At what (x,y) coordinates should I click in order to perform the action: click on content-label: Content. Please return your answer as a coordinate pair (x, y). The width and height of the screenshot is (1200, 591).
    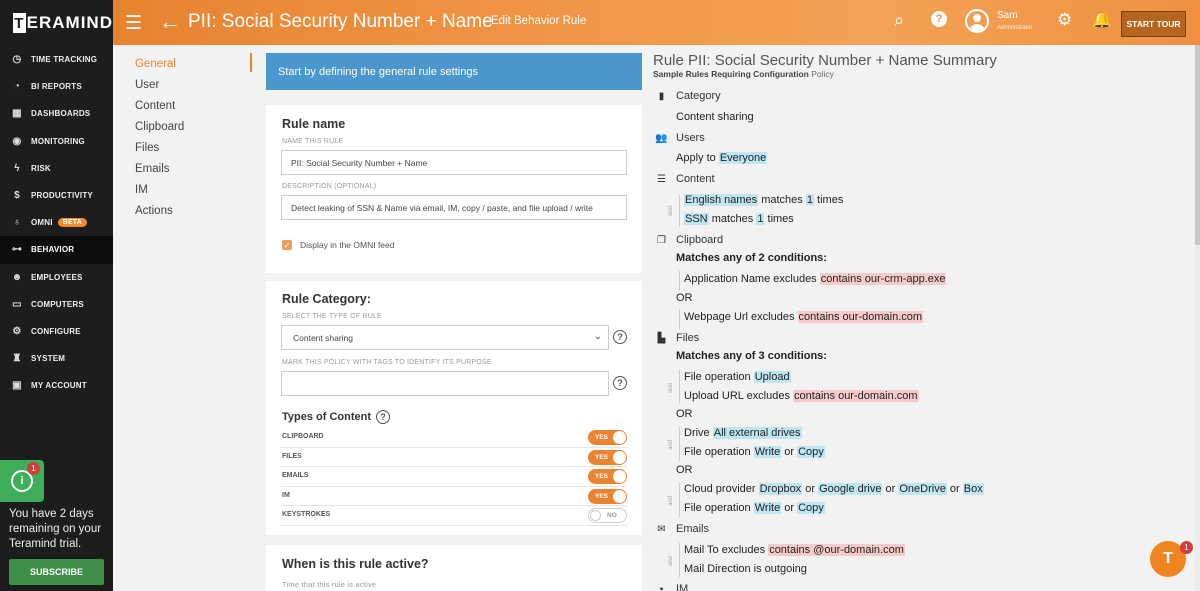
    Looking at the image, I should click on (695, 179).